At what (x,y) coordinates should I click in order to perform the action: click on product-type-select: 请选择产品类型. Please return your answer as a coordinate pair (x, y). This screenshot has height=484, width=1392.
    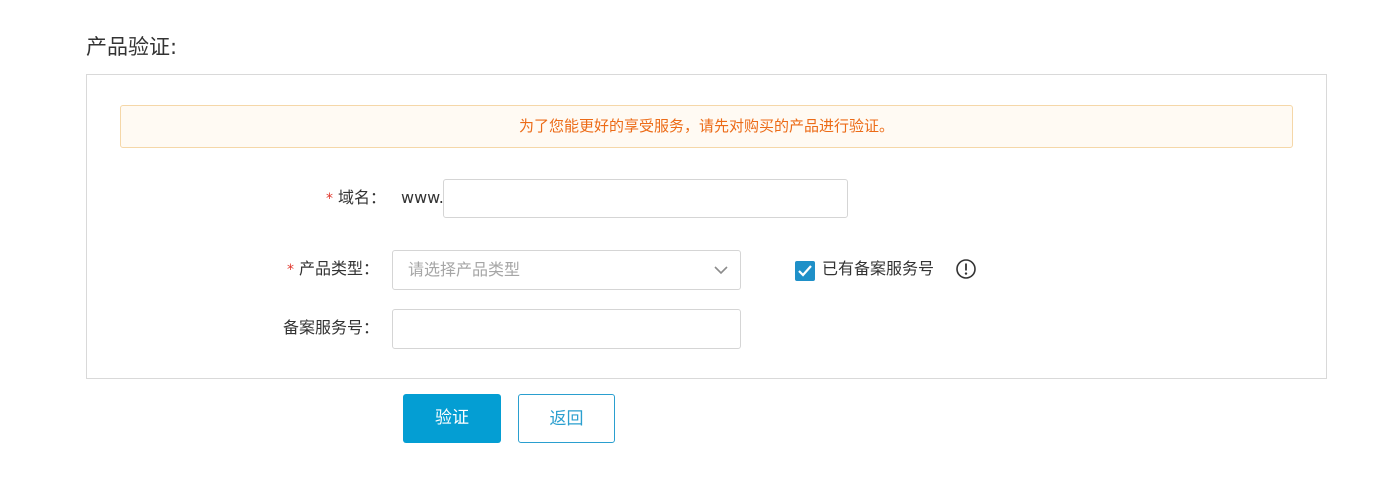
    Looking at the image, I should click on (566, 270).